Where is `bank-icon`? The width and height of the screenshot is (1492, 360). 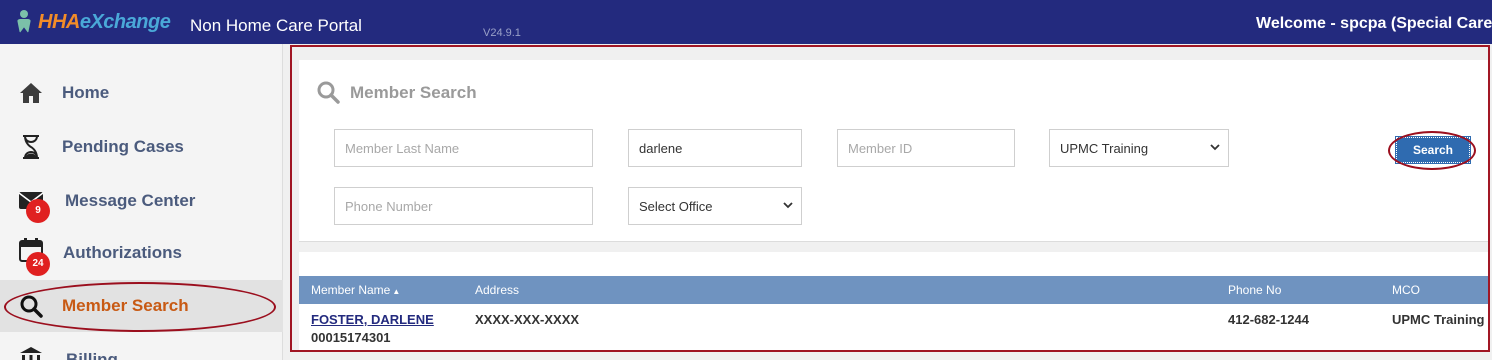 bank-icon is located at coordinates (31, 353).